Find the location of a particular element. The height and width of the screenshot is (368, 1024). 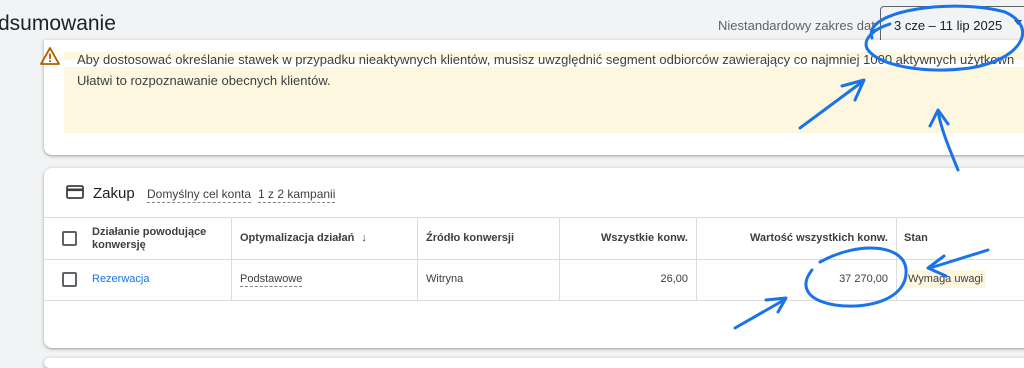

header-all-conv: Wszystkie konw. is located at coordinates (628, 238).